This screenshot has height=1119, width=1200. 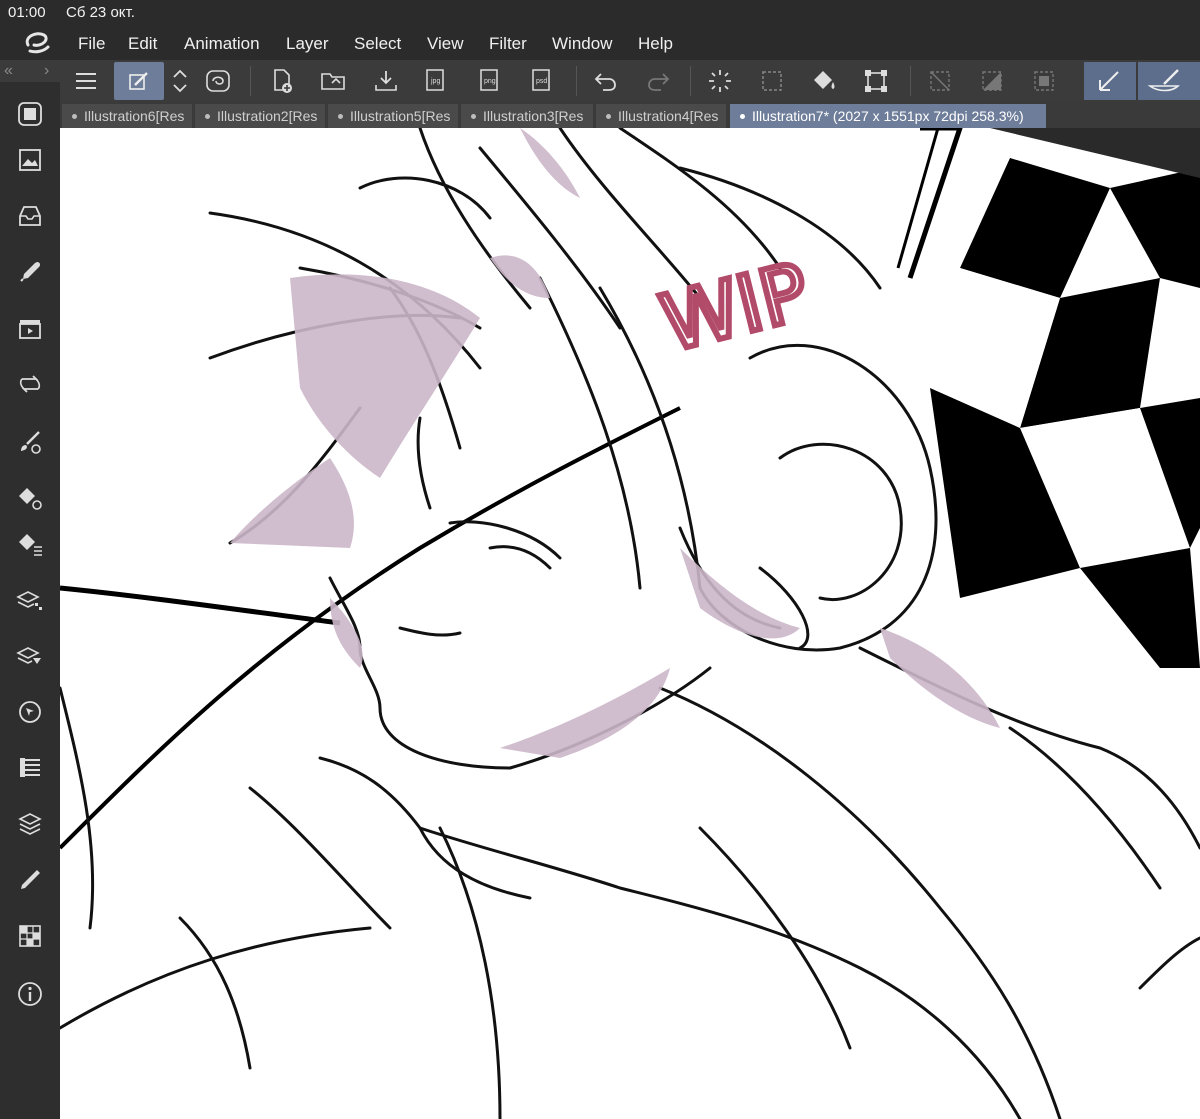 I want to click on pen-edit-icon, so click(x=139, y=81).